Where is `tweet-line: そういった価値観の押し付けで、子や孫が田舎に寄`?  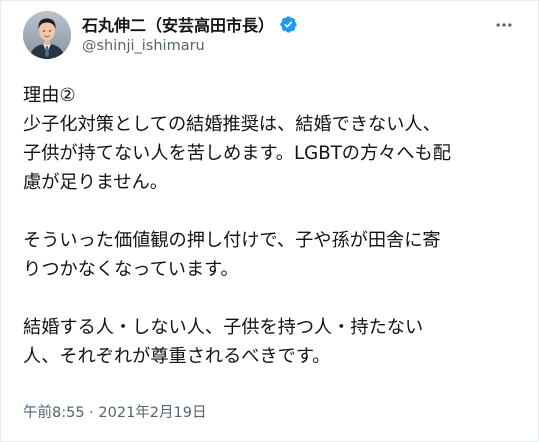
tweet-line: そういった価値観の押し付けで、子や孫が田舎に寄 is located at coordinates (232, 240).